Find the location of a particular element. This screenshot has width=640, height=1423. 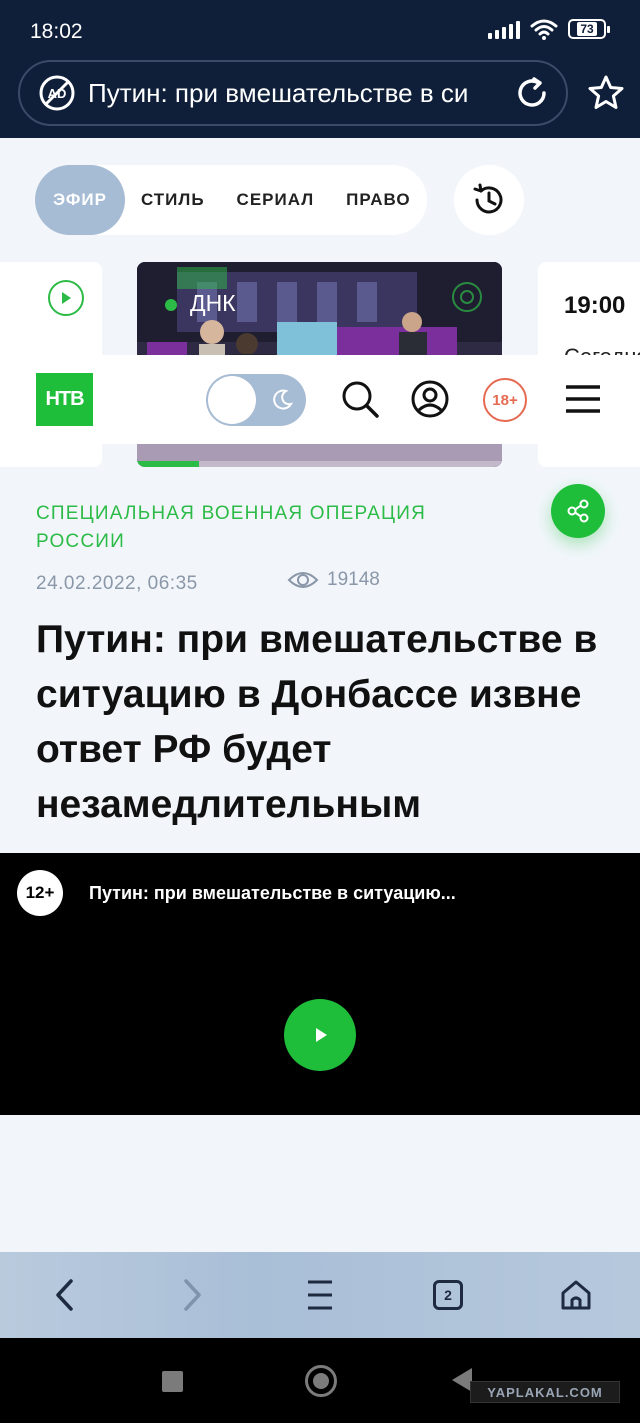

battery-level: 73 is located at coordinates (587, 29).